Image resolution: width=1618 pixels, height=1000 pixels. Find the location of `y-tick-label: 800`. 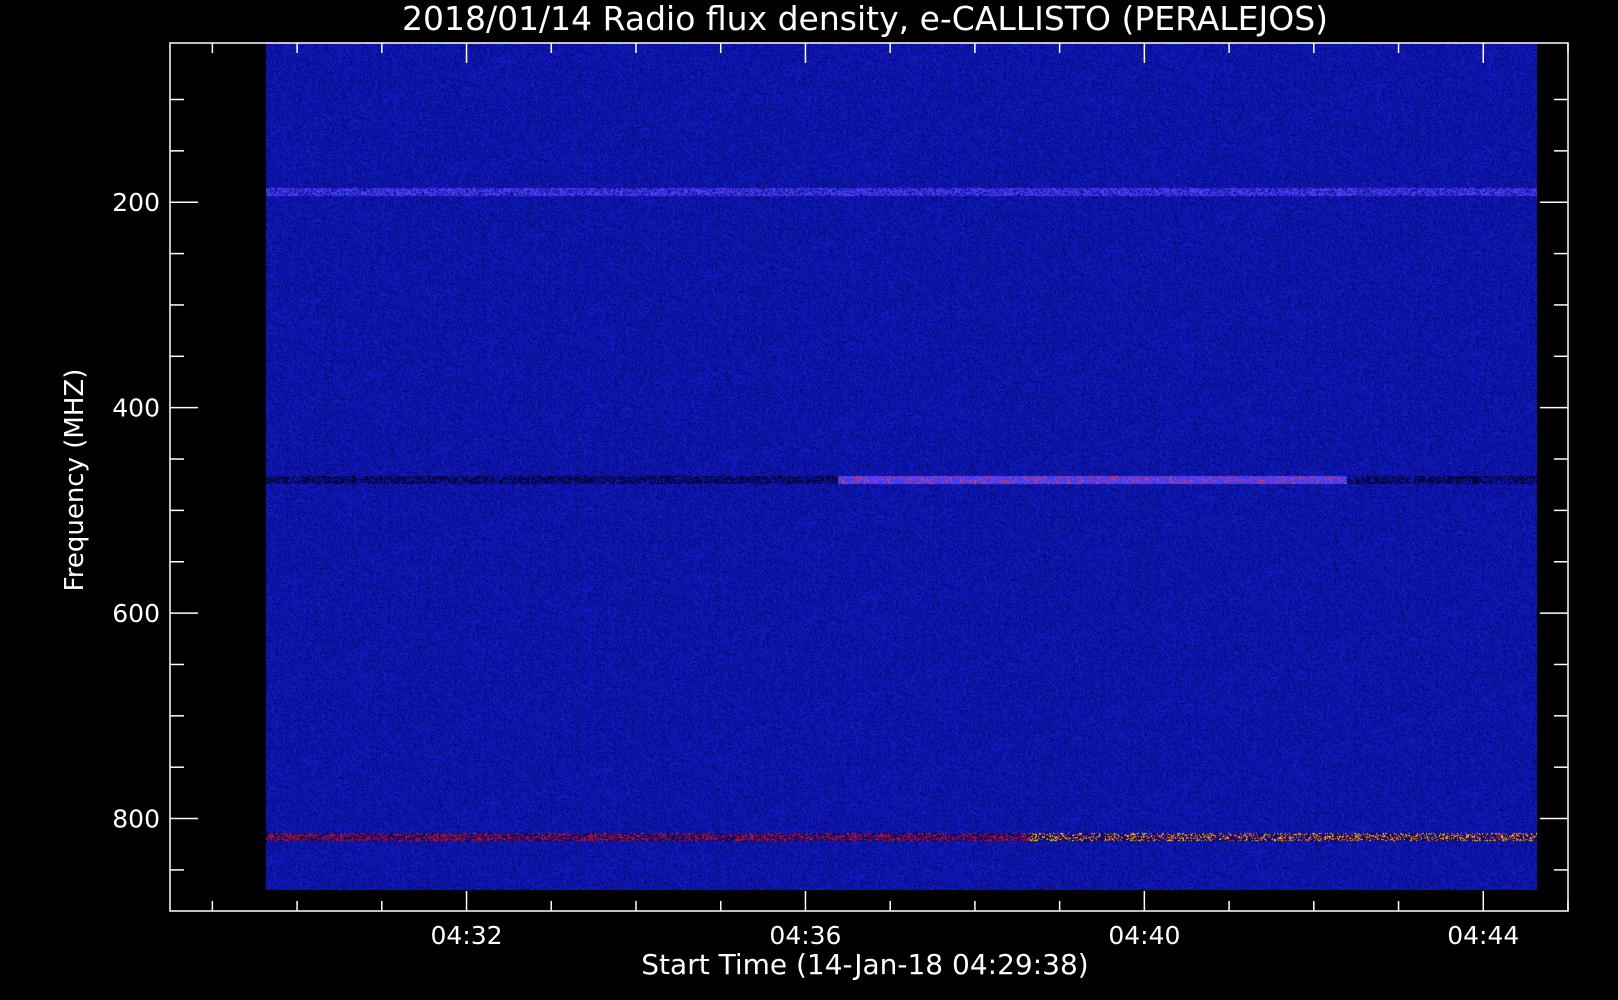

y-tick-label: 800 is located at coordinates (136, 819).